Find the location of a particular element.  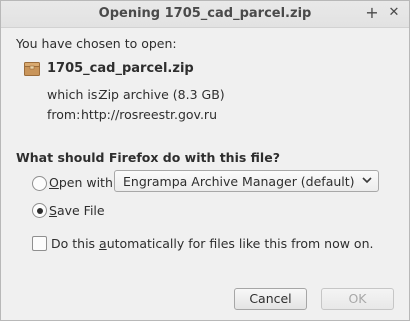

from-label: from: is located at coordinates (64, 114).